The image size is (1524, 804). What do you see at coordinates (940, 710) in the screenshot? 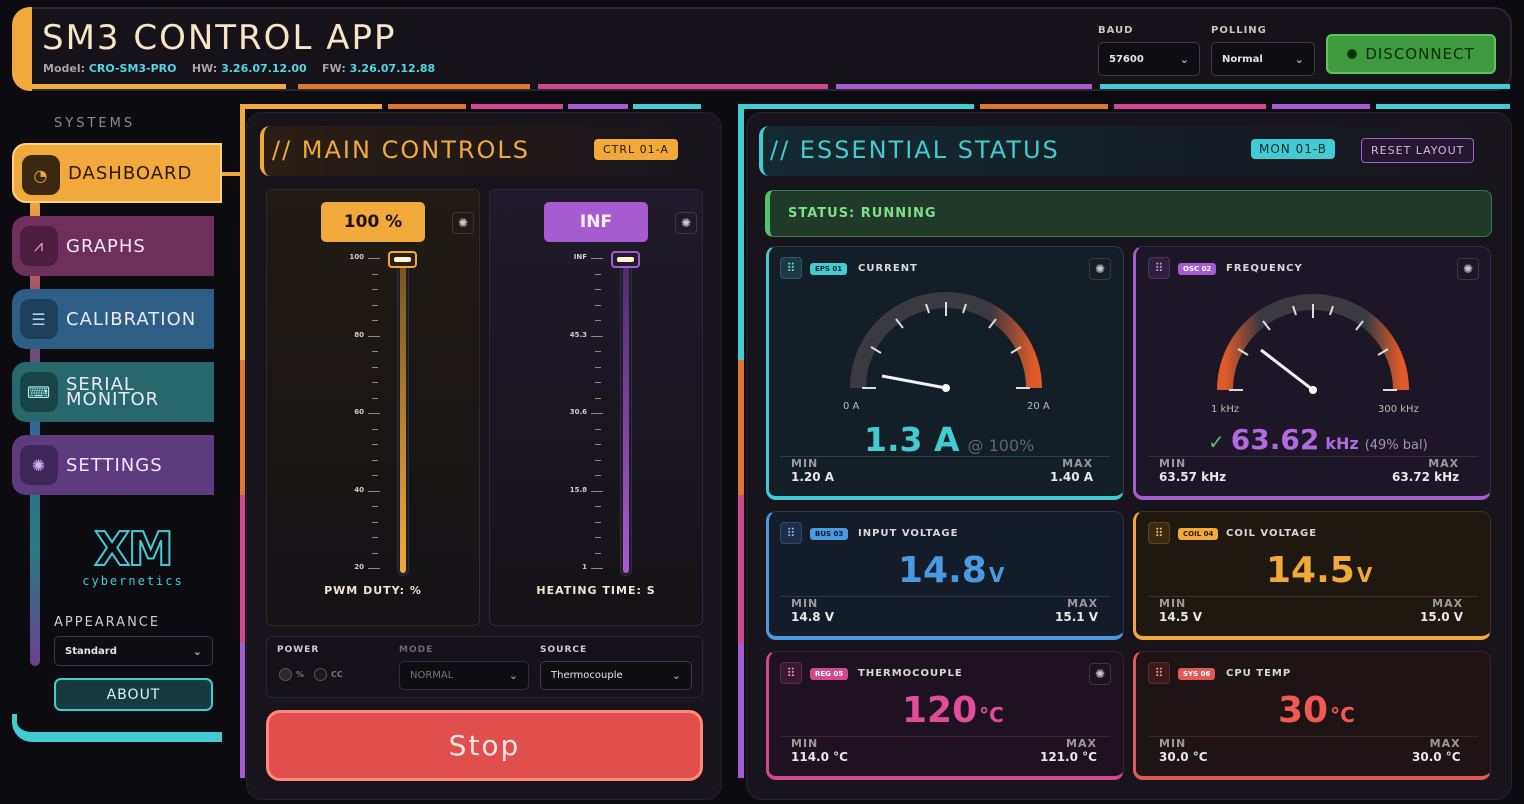
I see `thermocouple-value: 120` at bounding box center [940, 710].